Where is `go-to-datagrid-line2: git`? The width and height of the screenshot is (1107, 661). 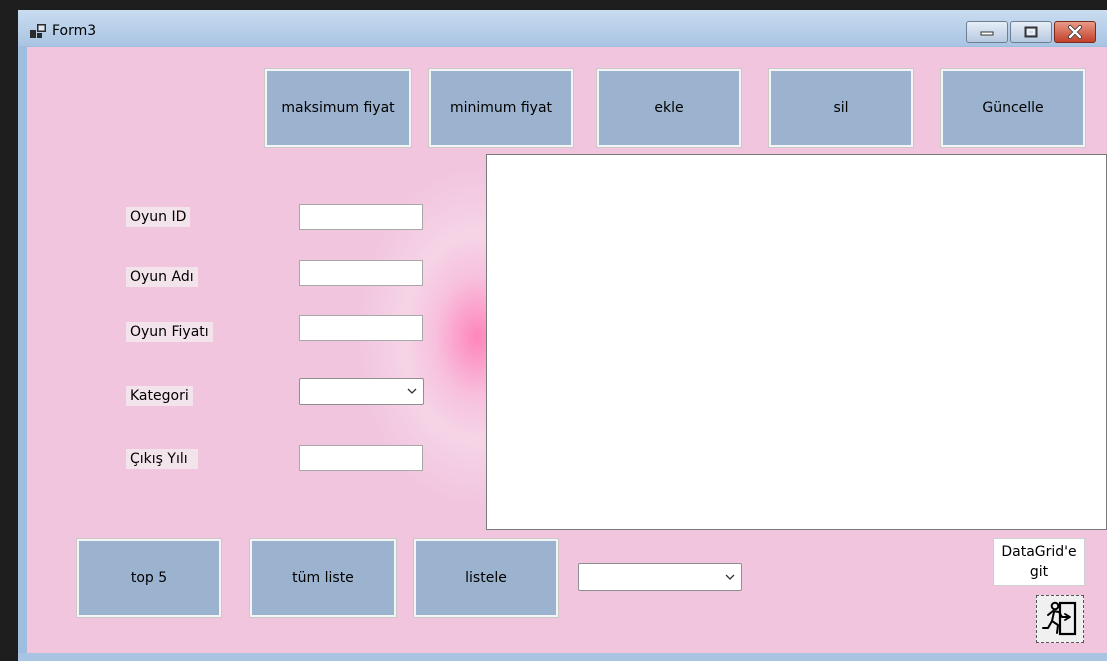 go-to-datagrid-line2: git is located at coordinates (1039, 572).